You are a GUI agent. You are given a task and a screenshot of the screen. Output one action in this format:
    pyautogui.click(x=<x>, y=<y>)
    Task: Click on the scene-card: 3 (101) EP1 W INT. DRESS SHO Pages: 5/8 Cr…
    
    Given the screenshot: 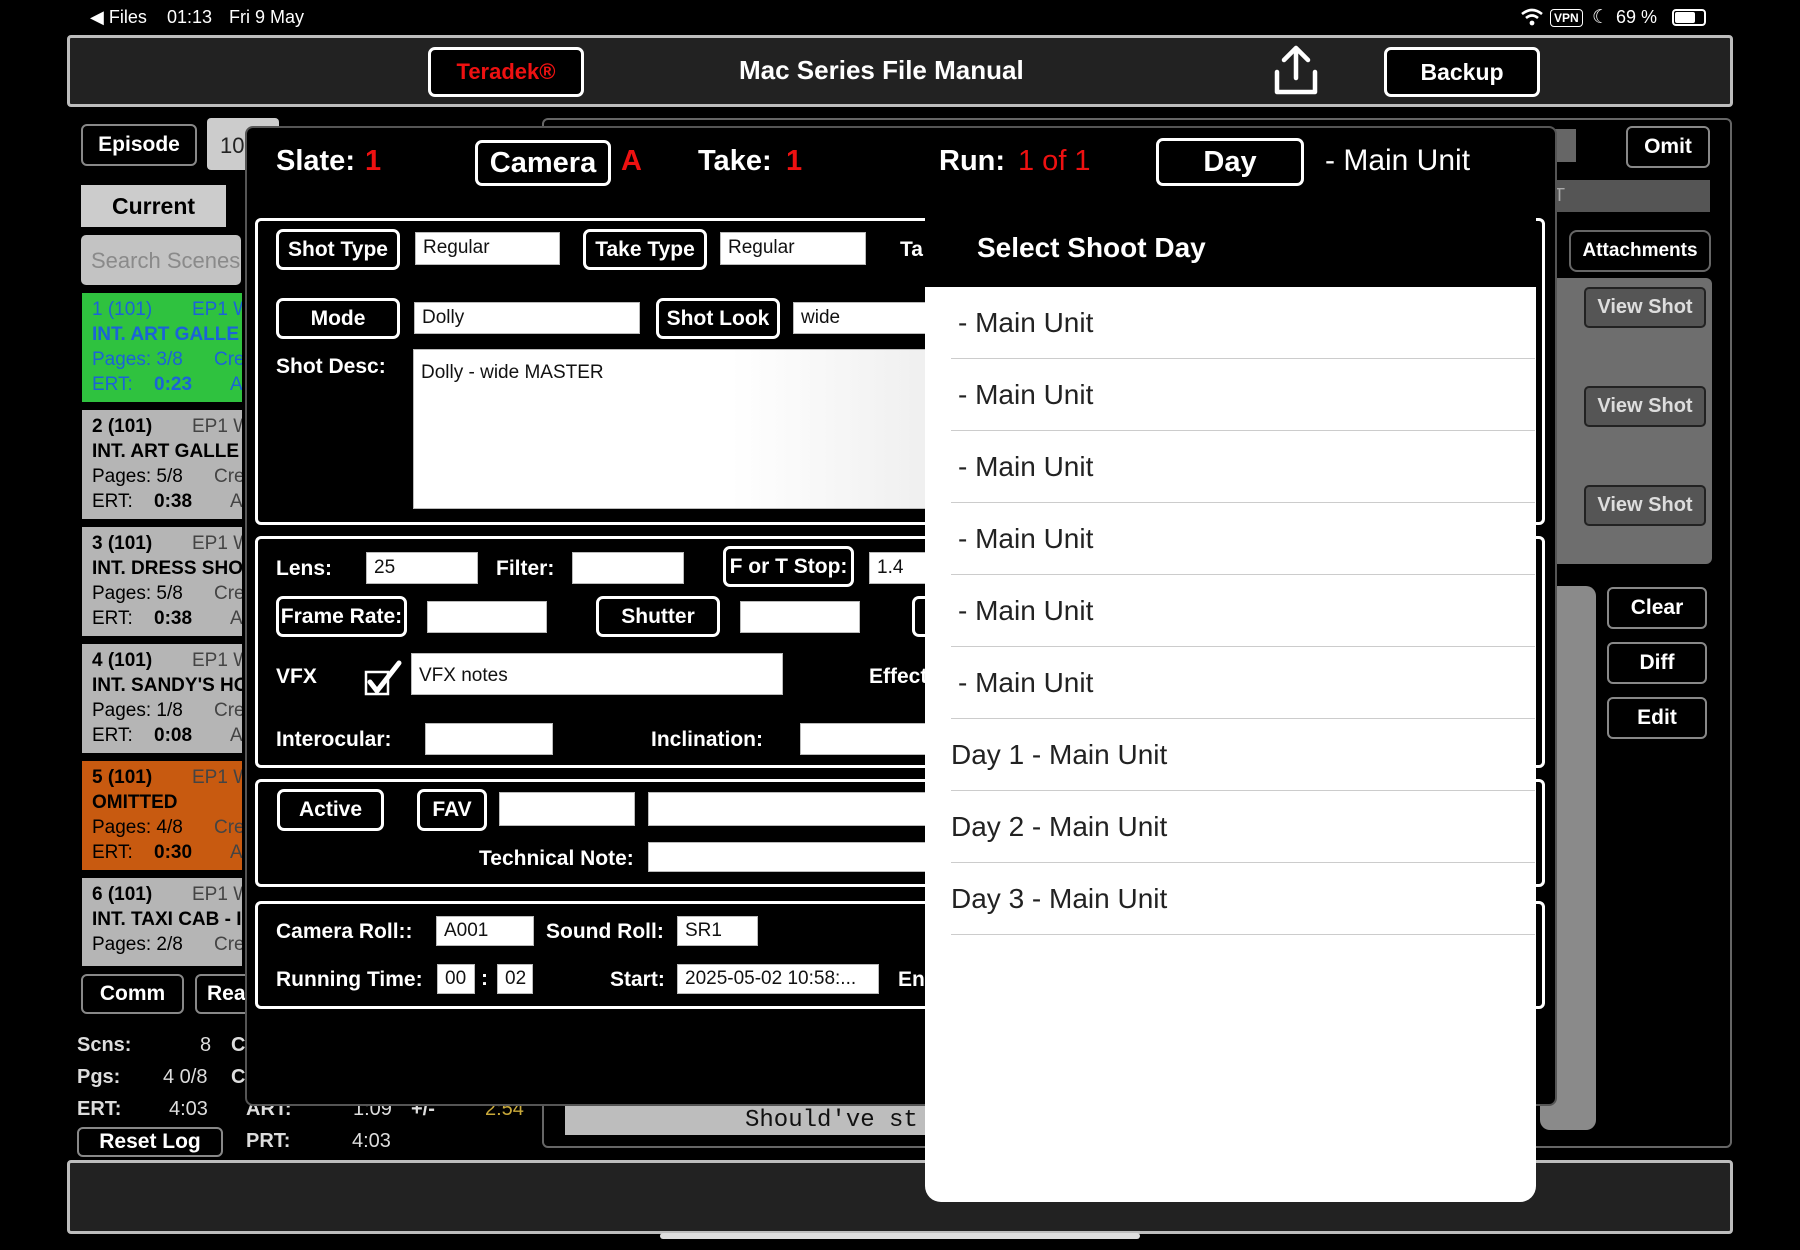 What is the action you would take?
    pyautogui.click(x=162, y=581)
    